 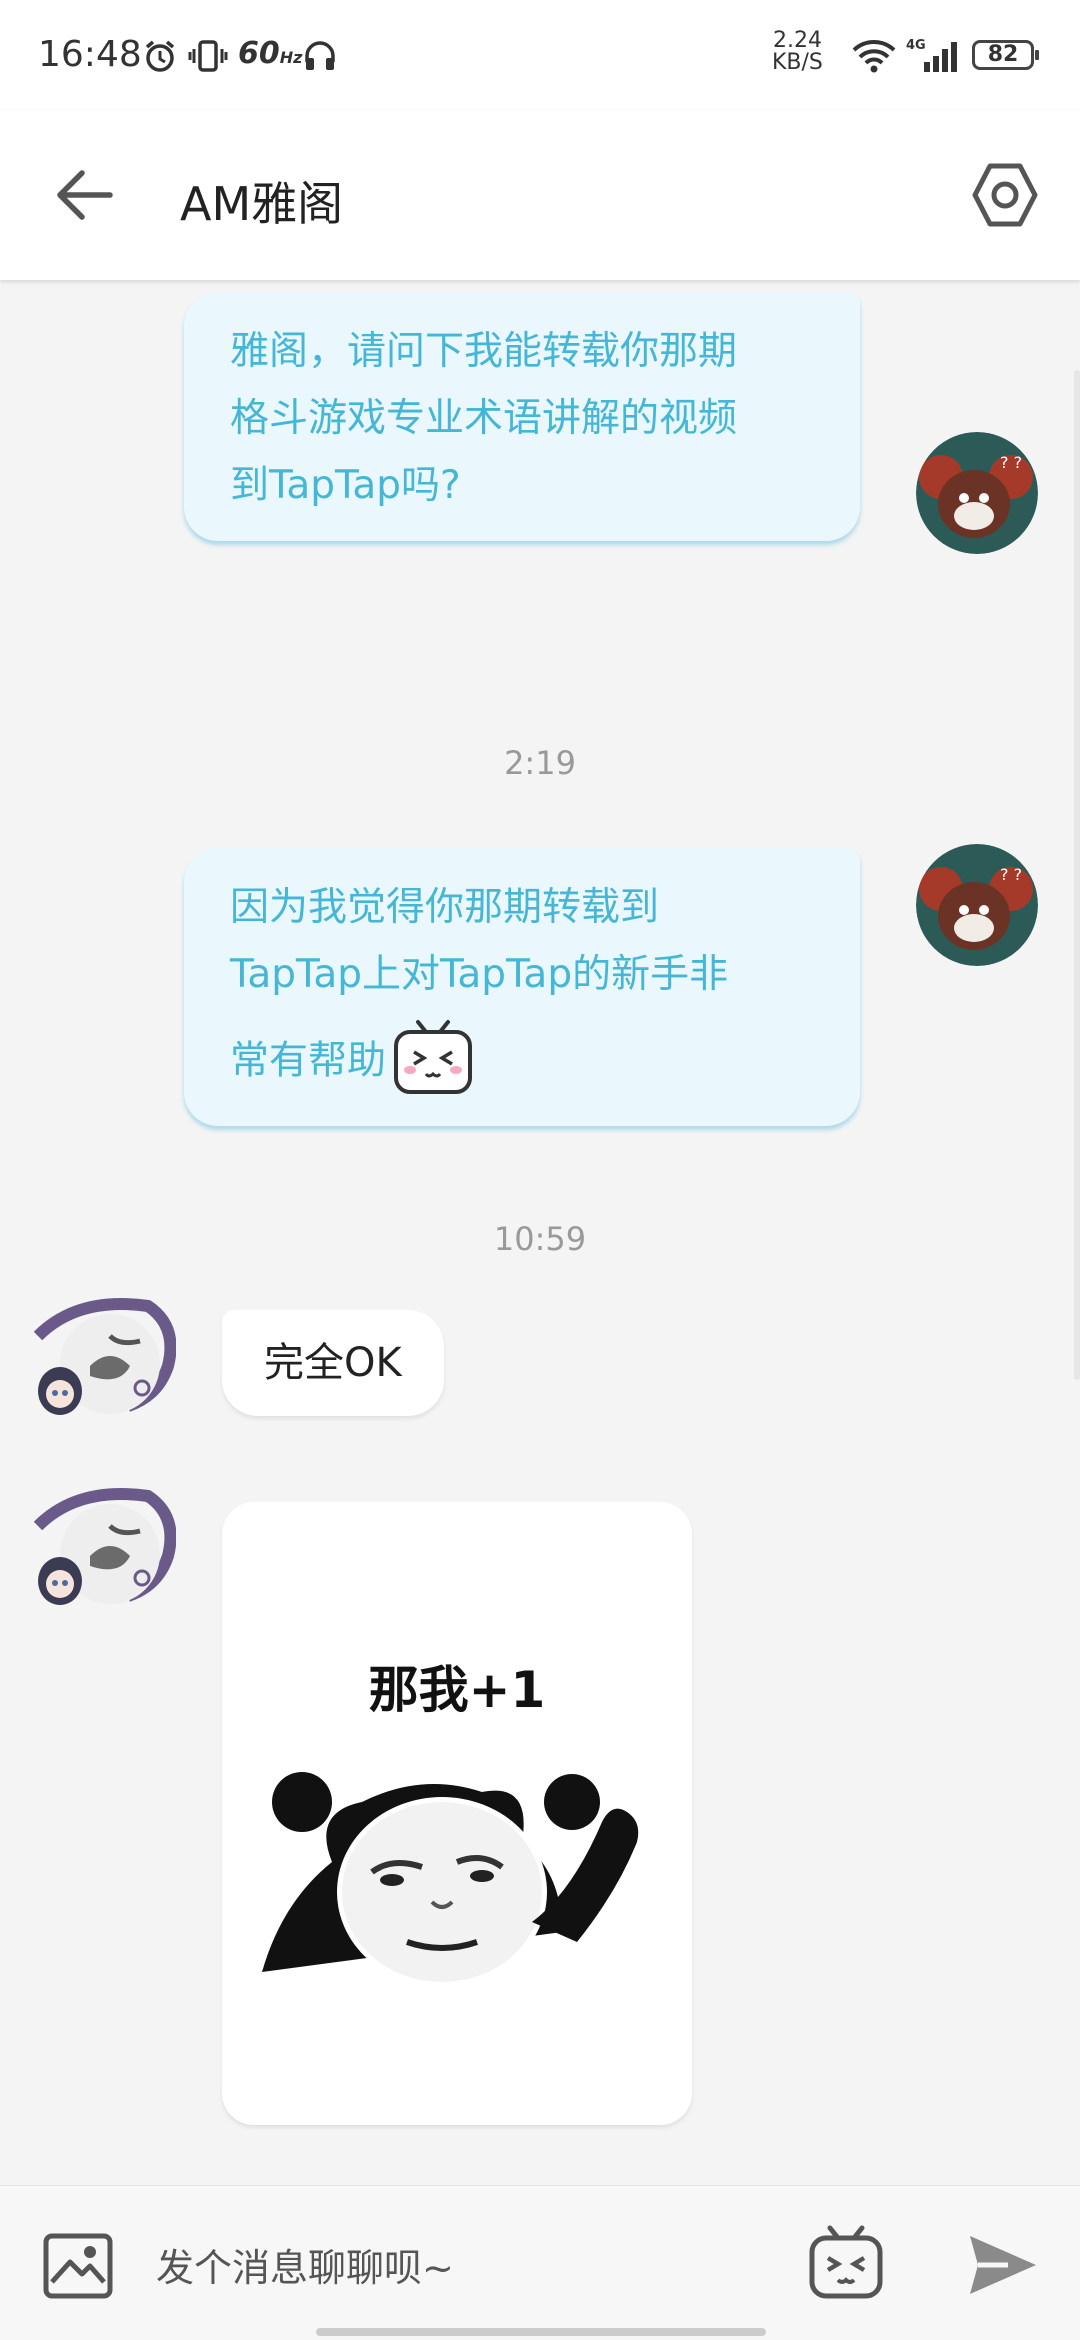 What do you see at coordinates (160, 56) in the screenshot?
I see `alarm-icon` at bounding box center [160, 56].